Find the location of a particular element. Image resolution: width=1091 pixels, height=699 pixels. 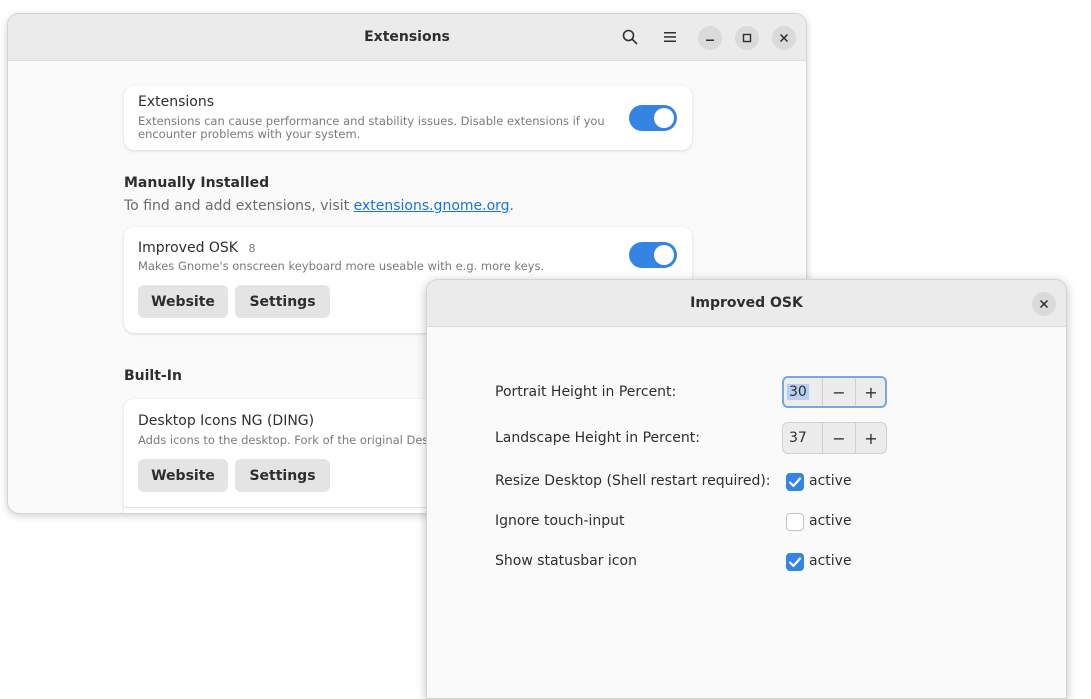

window-title: Extensions is located at coordinates (407, 37).